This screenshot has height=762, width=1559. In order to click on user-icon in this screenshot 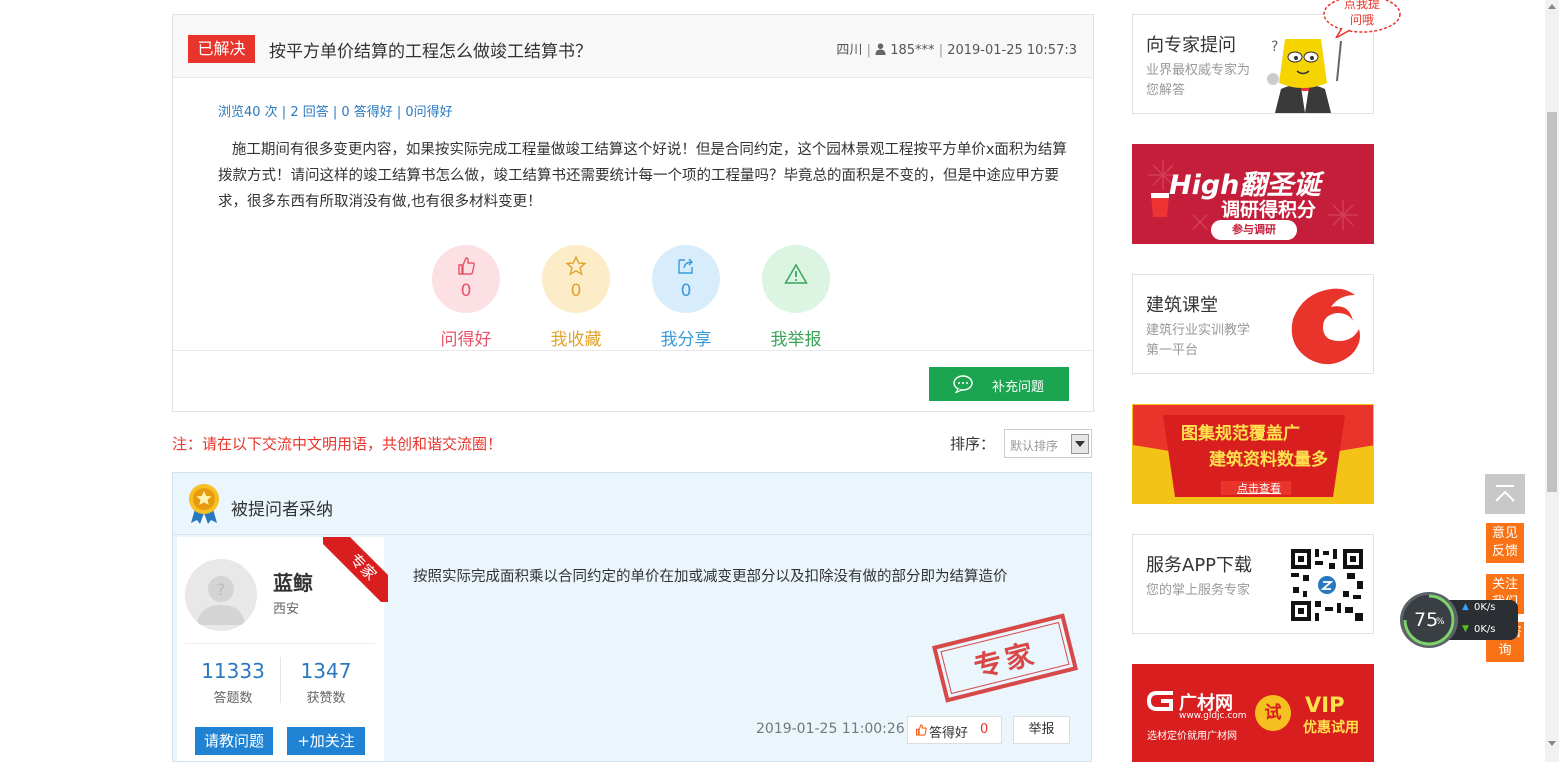, I will do `click(880, 51)`.